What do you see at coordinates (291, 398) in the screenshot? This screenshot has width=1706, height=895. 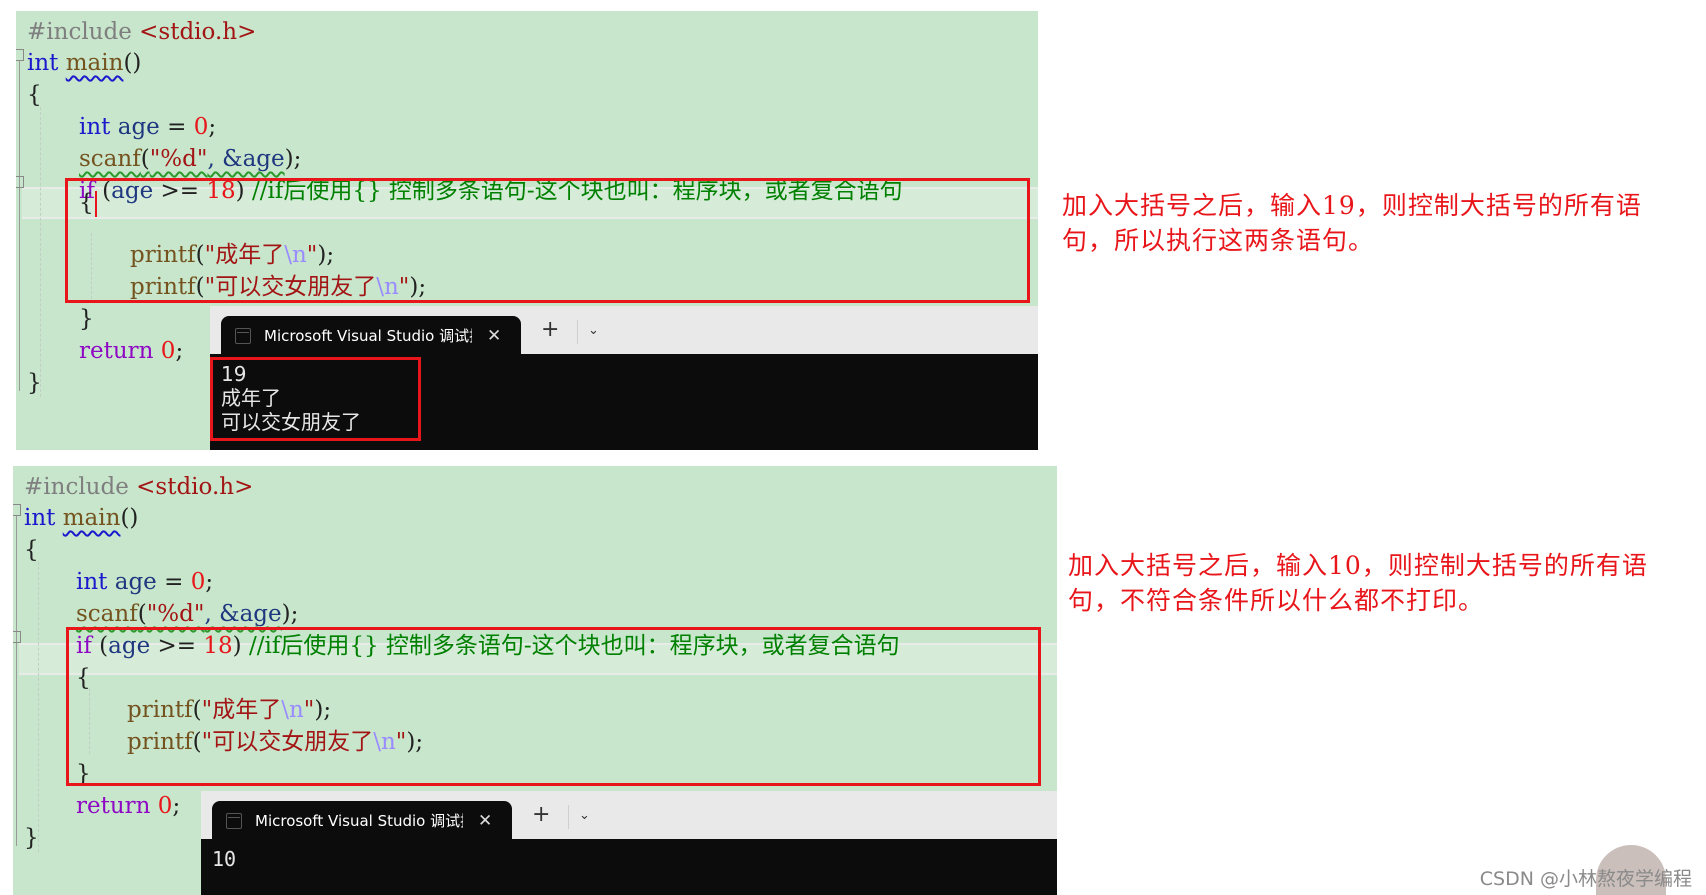 I see `console-output: 19 成年了 可以交女朋友了` at bounding box center [291, 398].